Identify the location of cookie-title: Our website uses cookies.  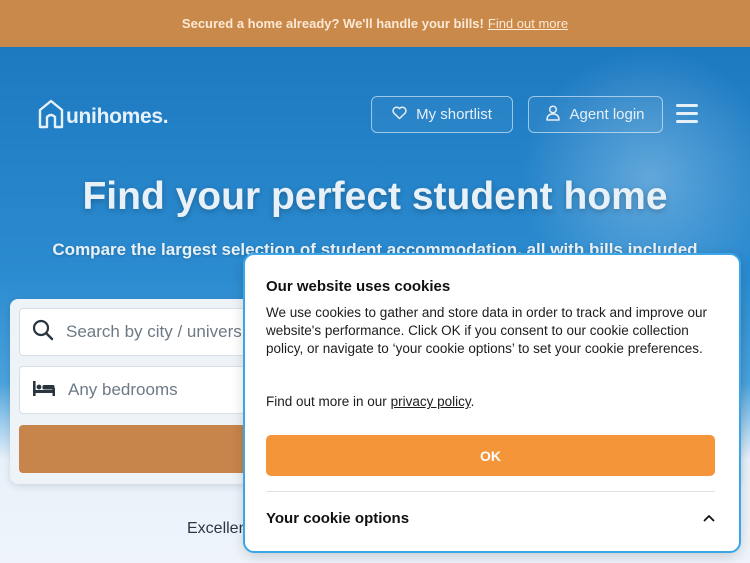
(358, 286).